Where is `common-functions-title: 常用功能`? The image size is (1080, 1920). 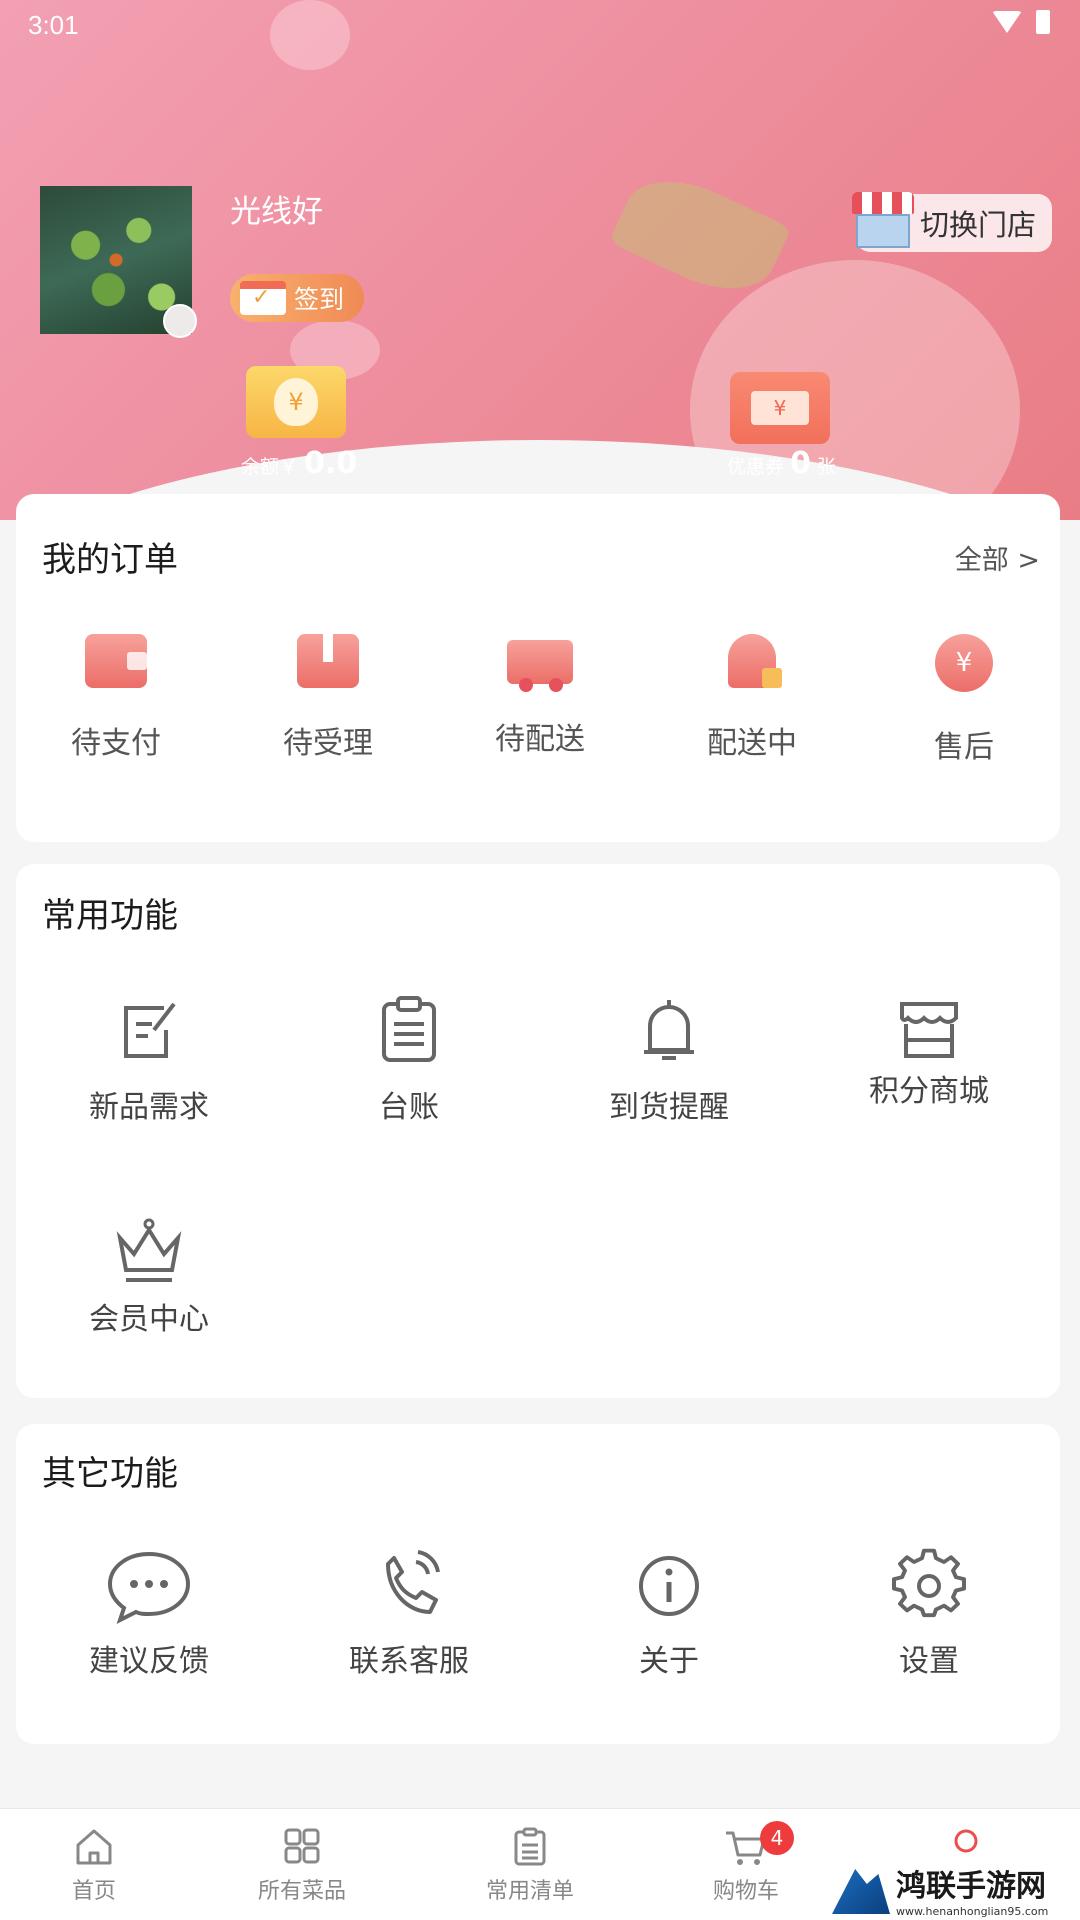
common-functions-title: 常用功能 is located at coordinates (110, 916).